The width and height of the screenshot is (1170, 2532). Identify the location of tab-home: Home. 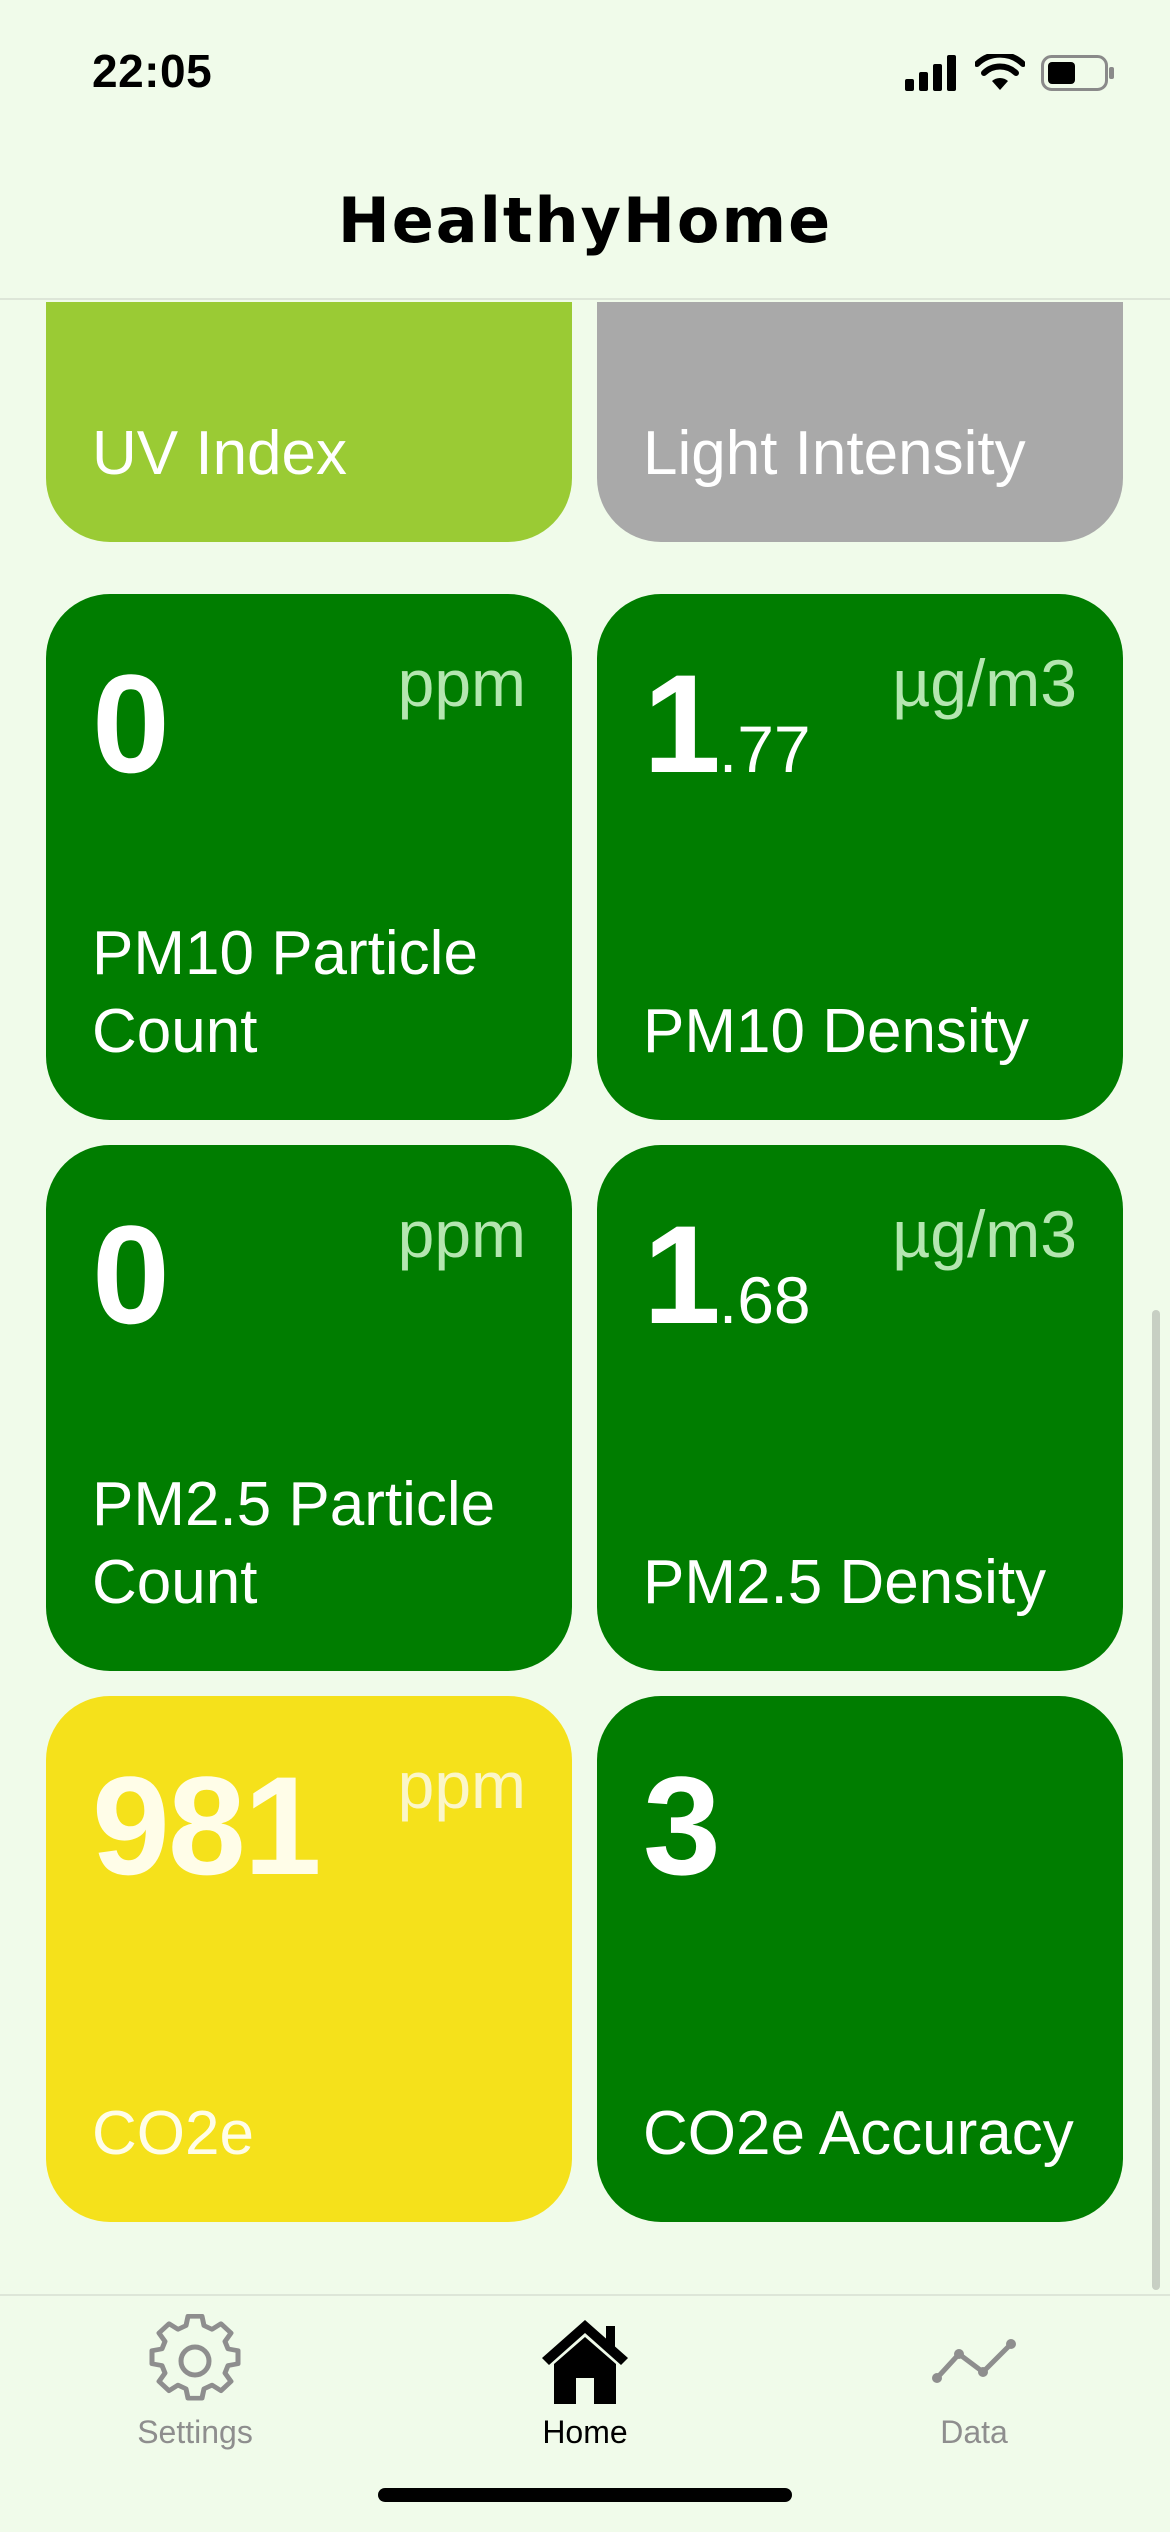
(585, 2389).